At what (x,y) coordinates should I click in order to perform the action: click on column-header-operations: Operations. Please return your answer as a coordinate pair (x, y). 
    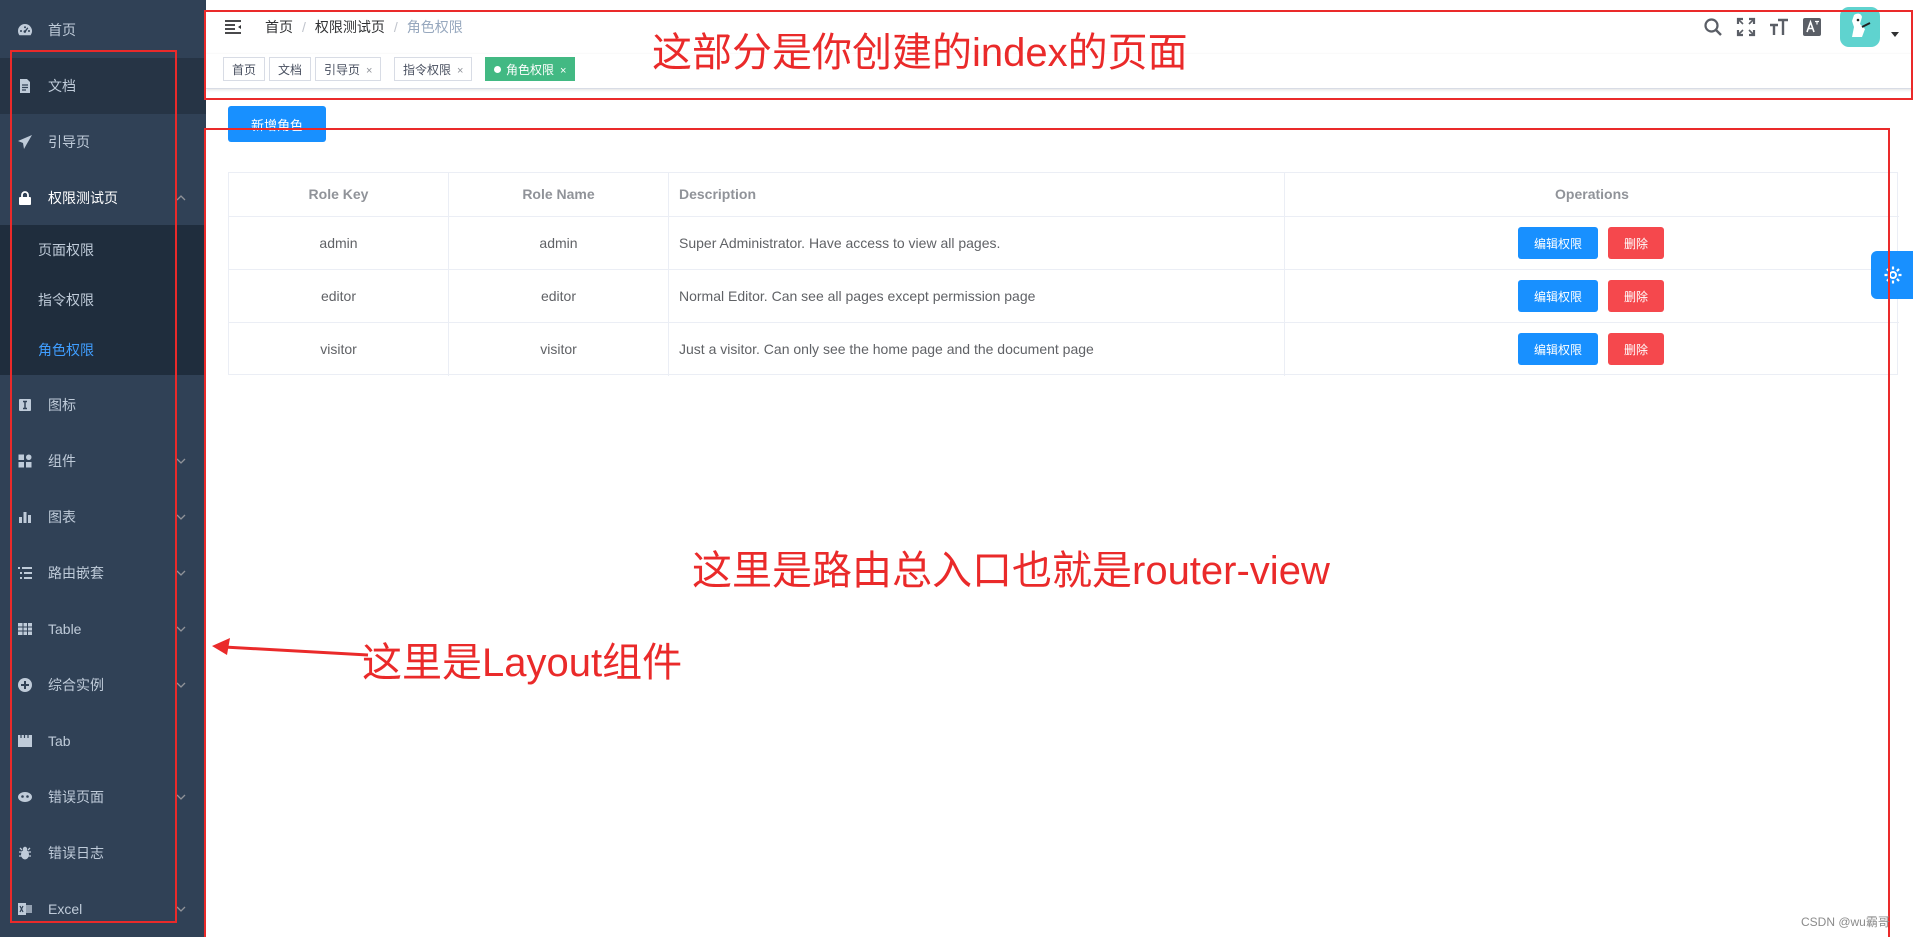
    Looking at the image, I should click on (1592, 194).